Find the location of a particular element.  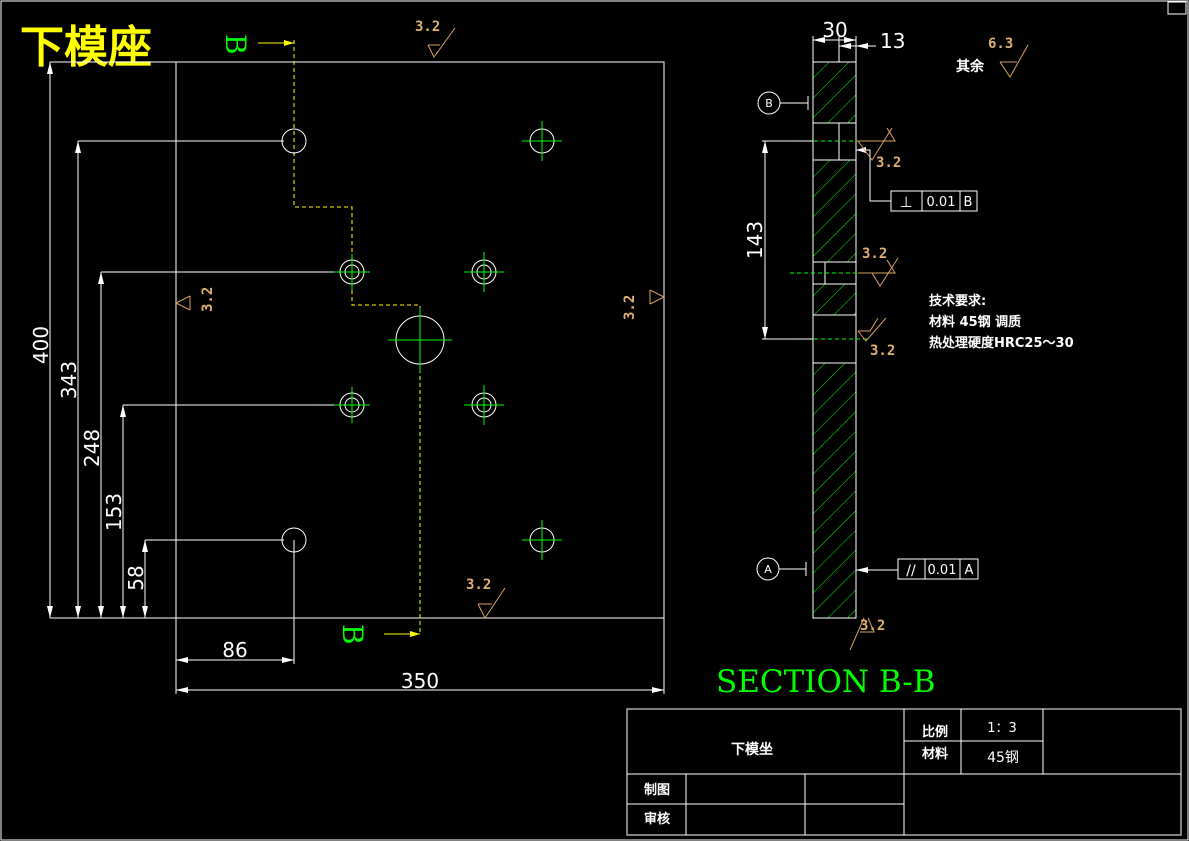

datum-a-text: A is located at coordinates (768, 569).